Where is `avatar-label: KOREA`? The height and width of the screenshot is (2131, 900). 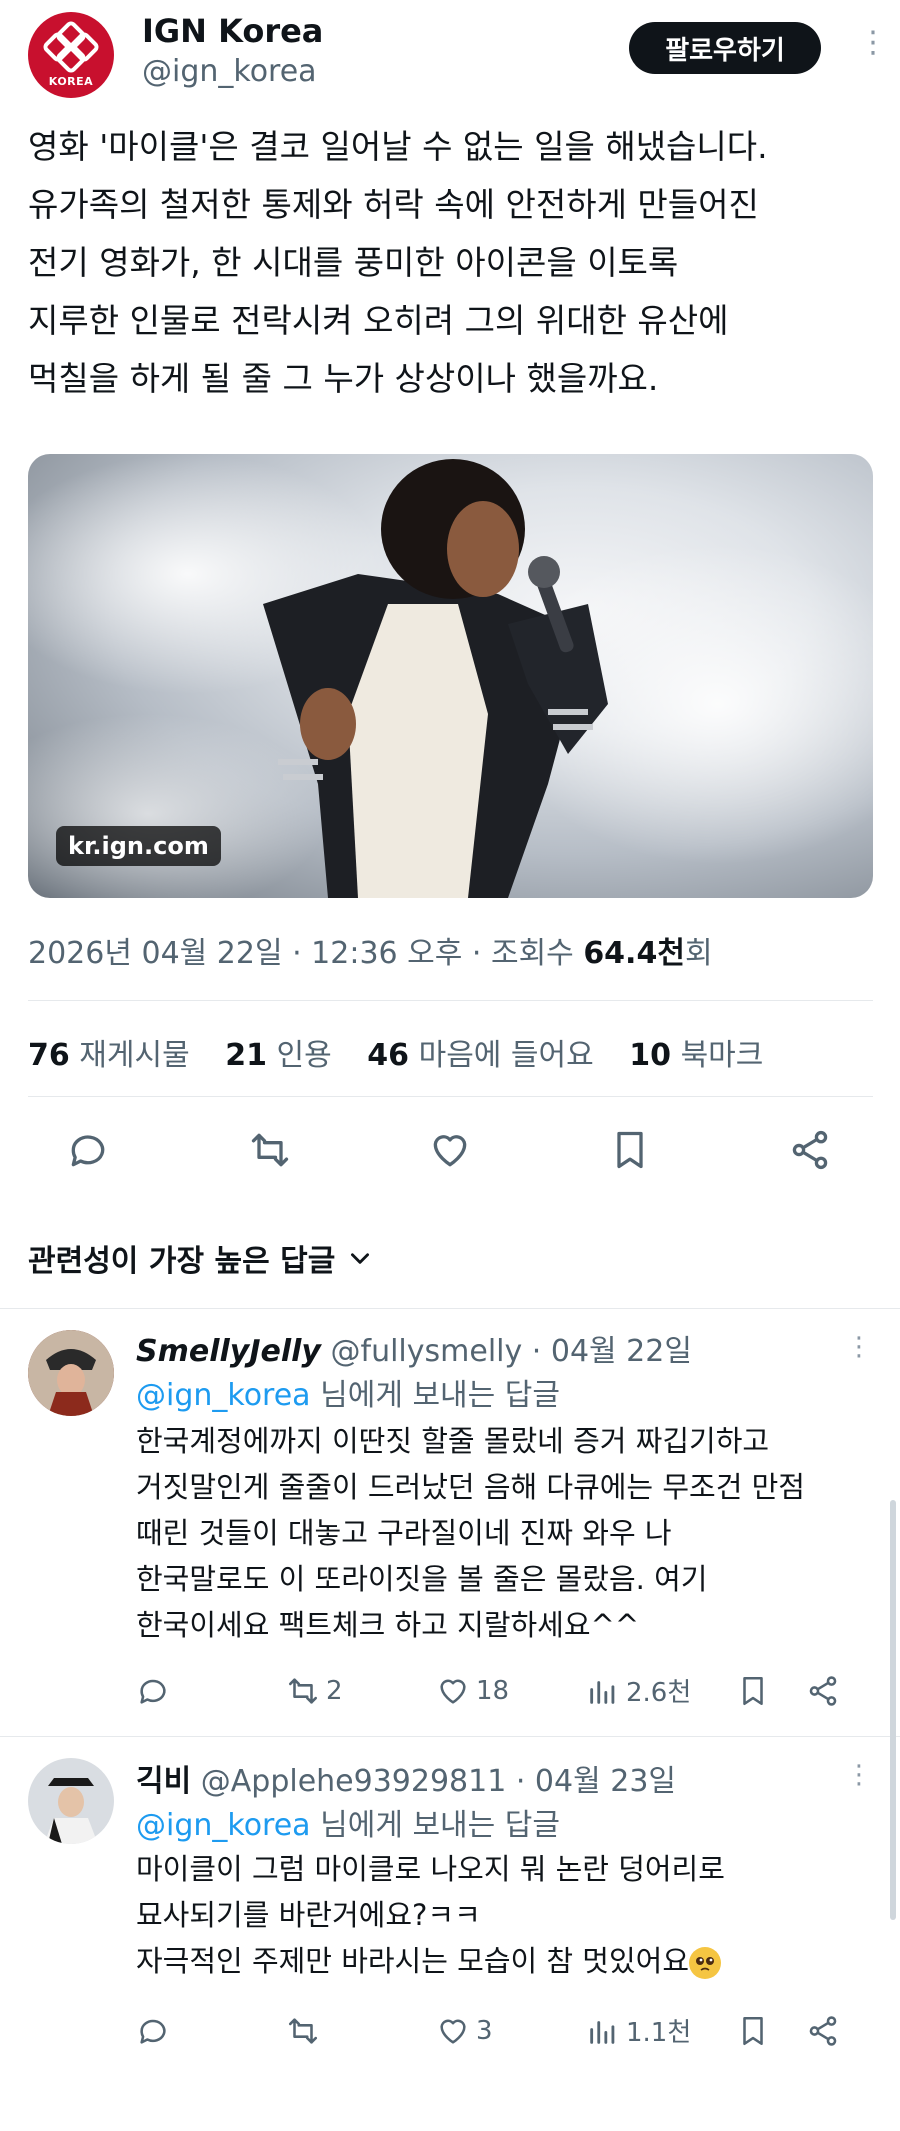
avatar-label: KOREA is located at coordinates (71, 81).